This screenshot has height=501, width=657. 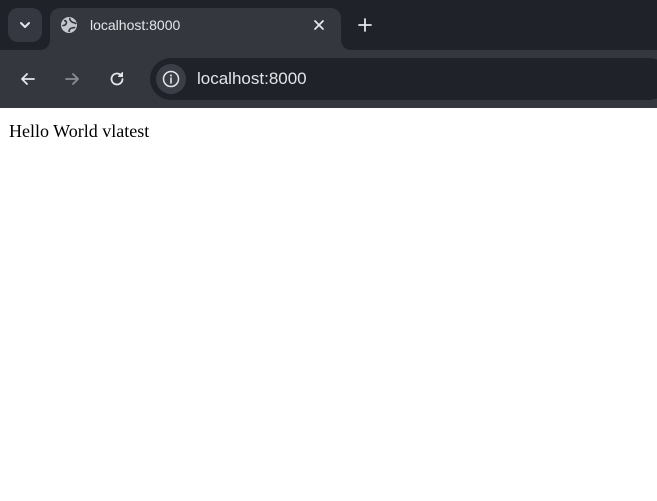 I want to click on active-tab: localhost:8000, so click(x=195, y=29).